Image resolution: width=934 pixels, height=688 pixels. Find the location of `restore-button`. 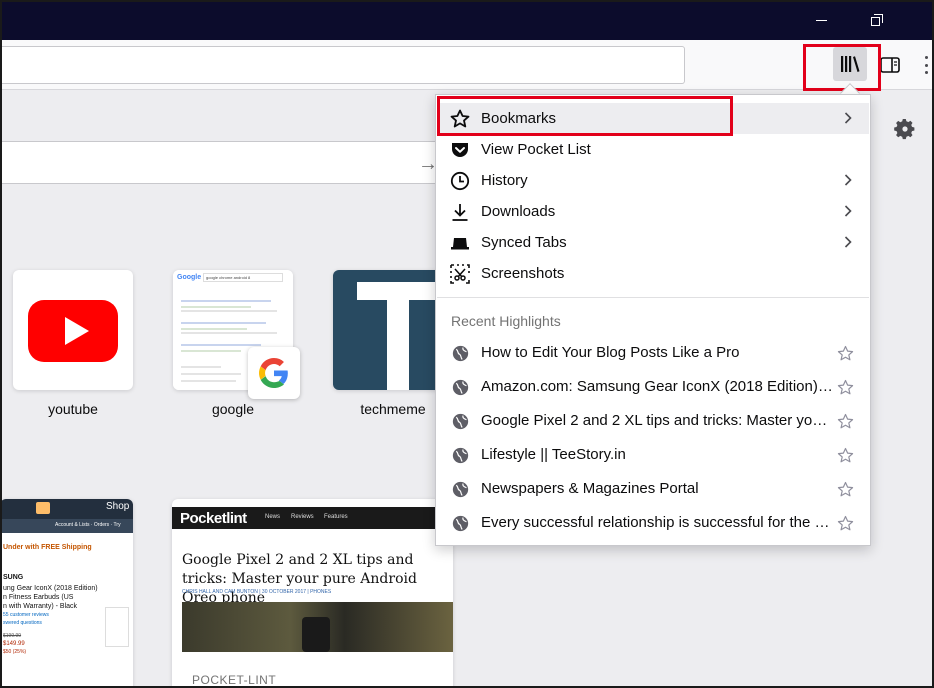

restore-button is located at coordinates (877, 20).